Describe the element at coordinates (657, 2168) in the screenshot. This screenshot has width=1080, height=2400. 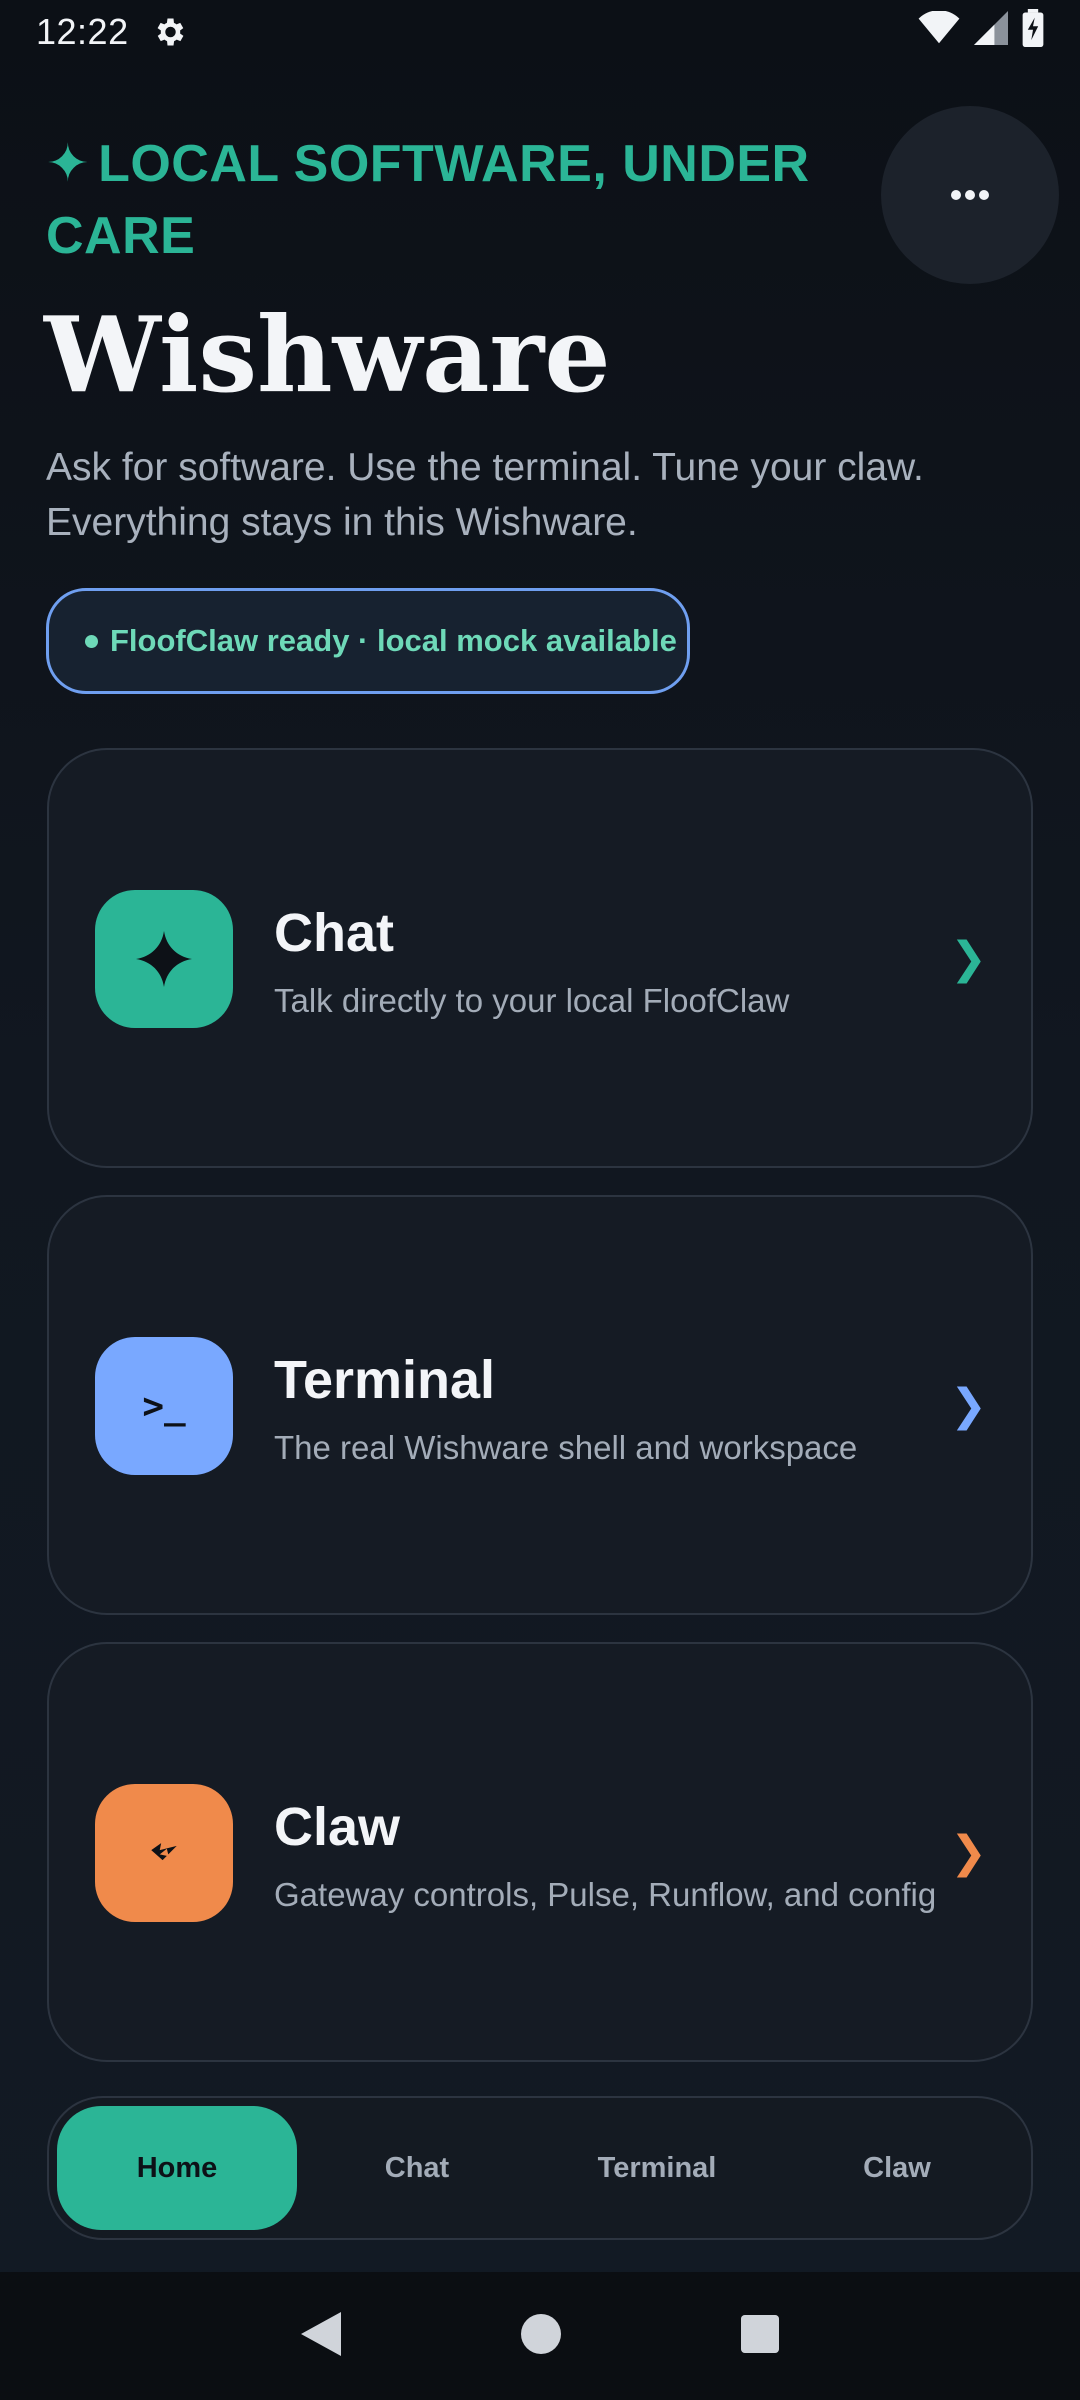
I see `nav-item-terminal: Terminal` at that location.